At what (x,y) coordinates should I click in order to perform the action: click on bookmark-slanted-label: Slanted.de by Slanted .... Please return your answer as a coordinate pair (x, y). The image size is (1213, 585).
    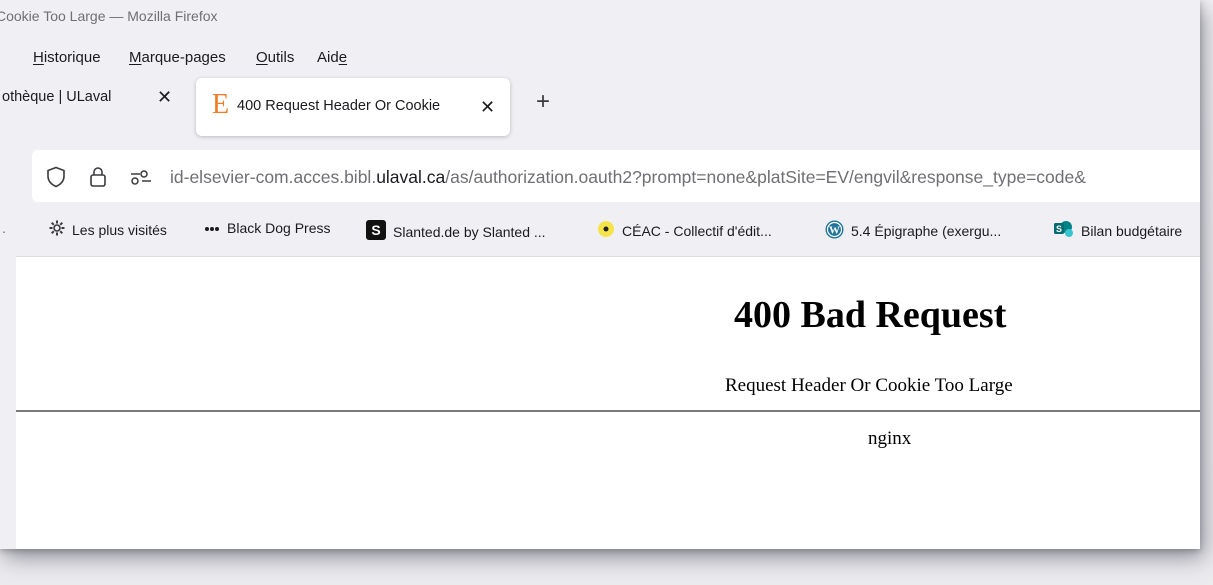
    Looking at the image, I should click on (469, 231).